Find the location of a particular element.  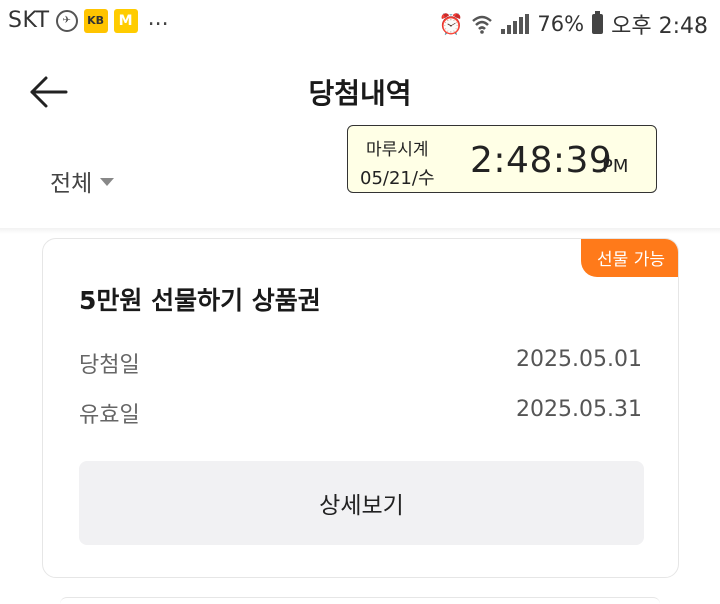

notification-app-icon: ✈ is located at coordinates (66, 20).